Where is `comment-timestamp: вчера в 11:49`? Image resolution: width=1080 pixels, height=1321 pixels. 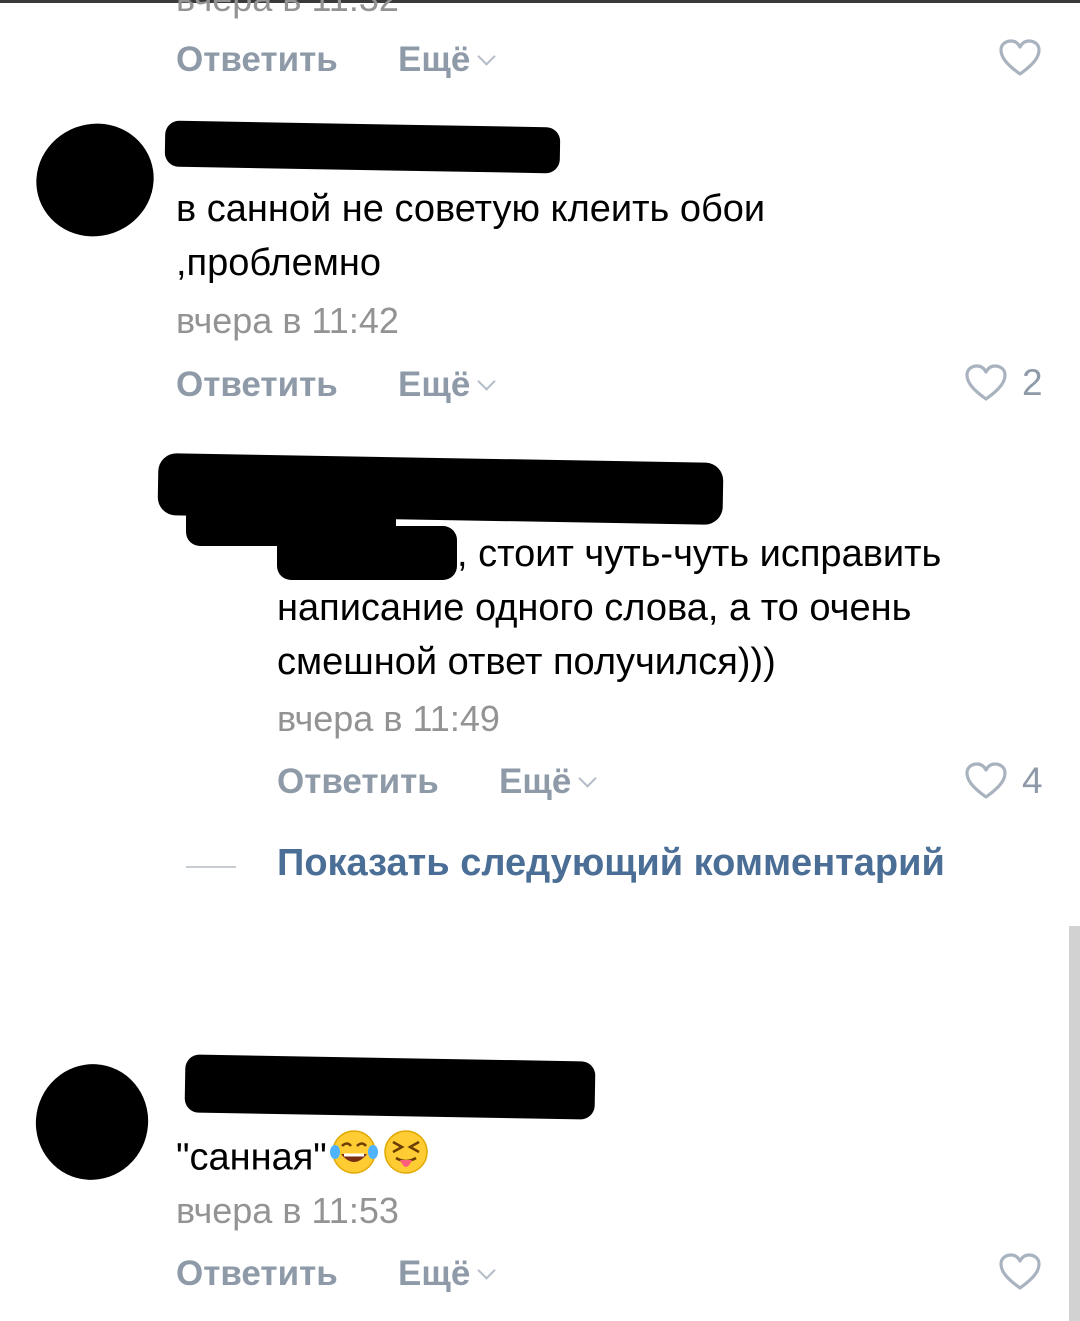 comment-timestamp: вчера в 11:49 is located at coordinates (388, 718).